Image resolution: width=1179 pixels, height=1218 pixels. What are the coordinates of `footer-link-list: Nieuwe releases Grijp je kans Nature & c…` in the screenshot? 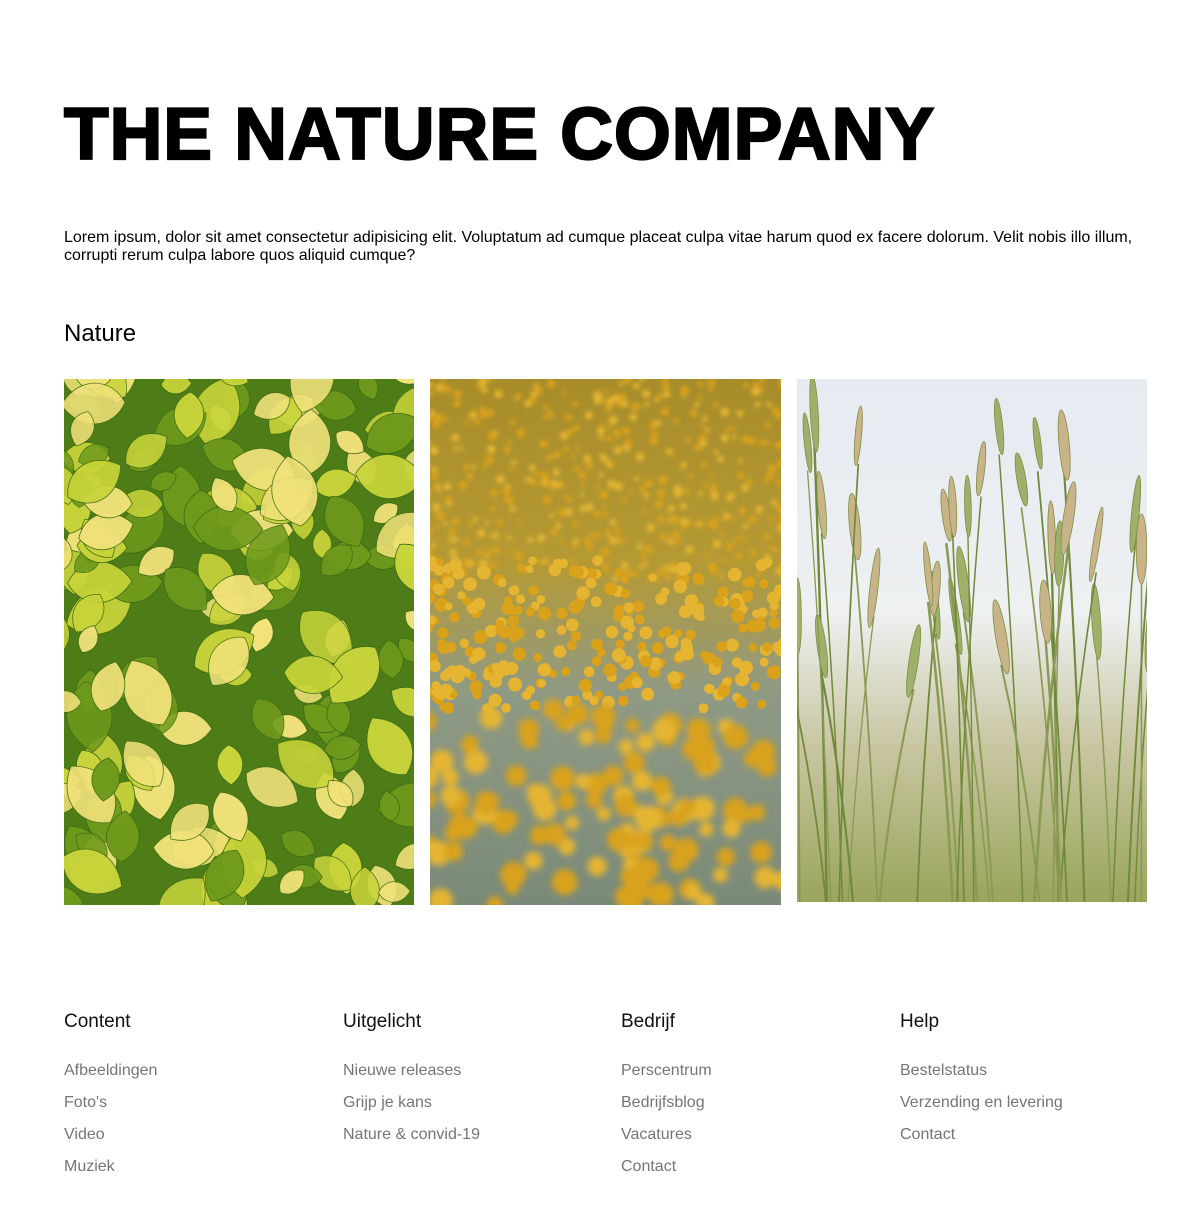 It's located at (473, 1103).